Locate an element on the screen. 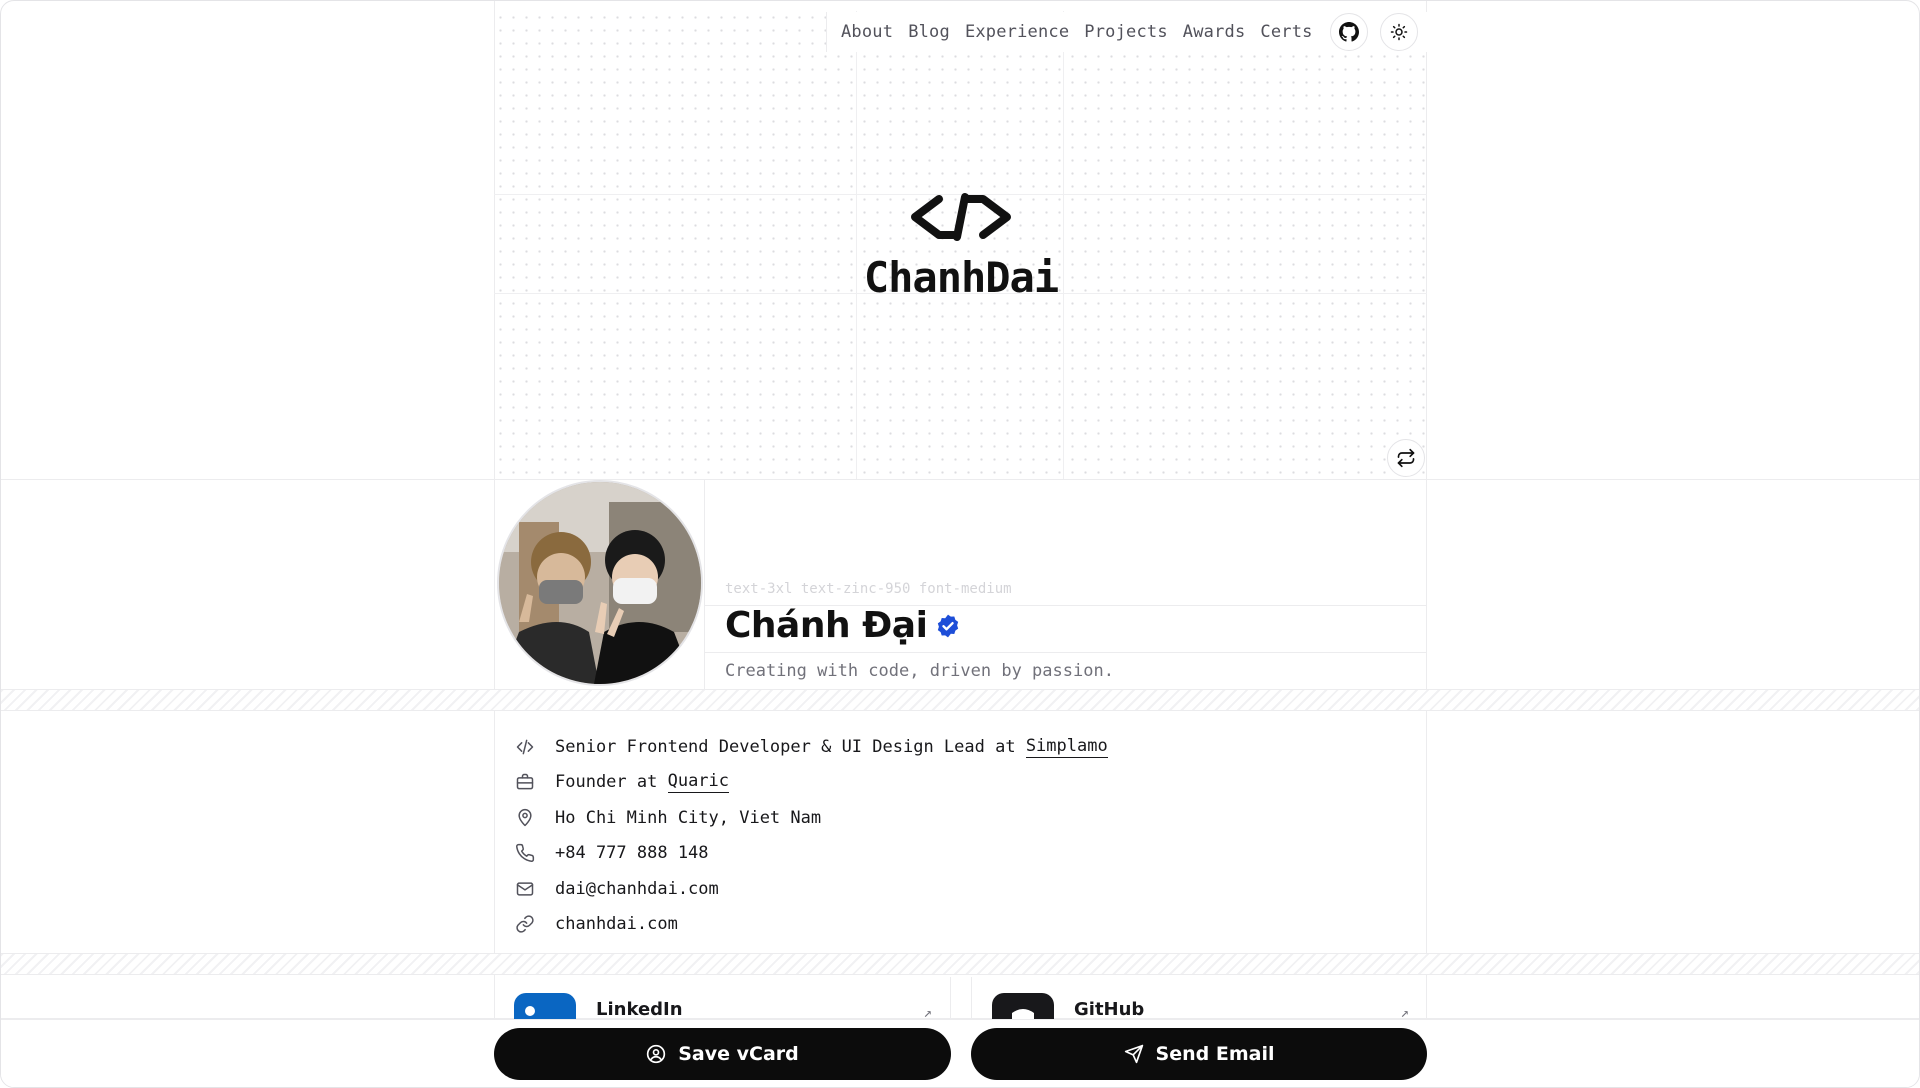 This screenshot has height=1088, width=1920. profile-name: Chánh Đại is located at coordinates (843, 625).